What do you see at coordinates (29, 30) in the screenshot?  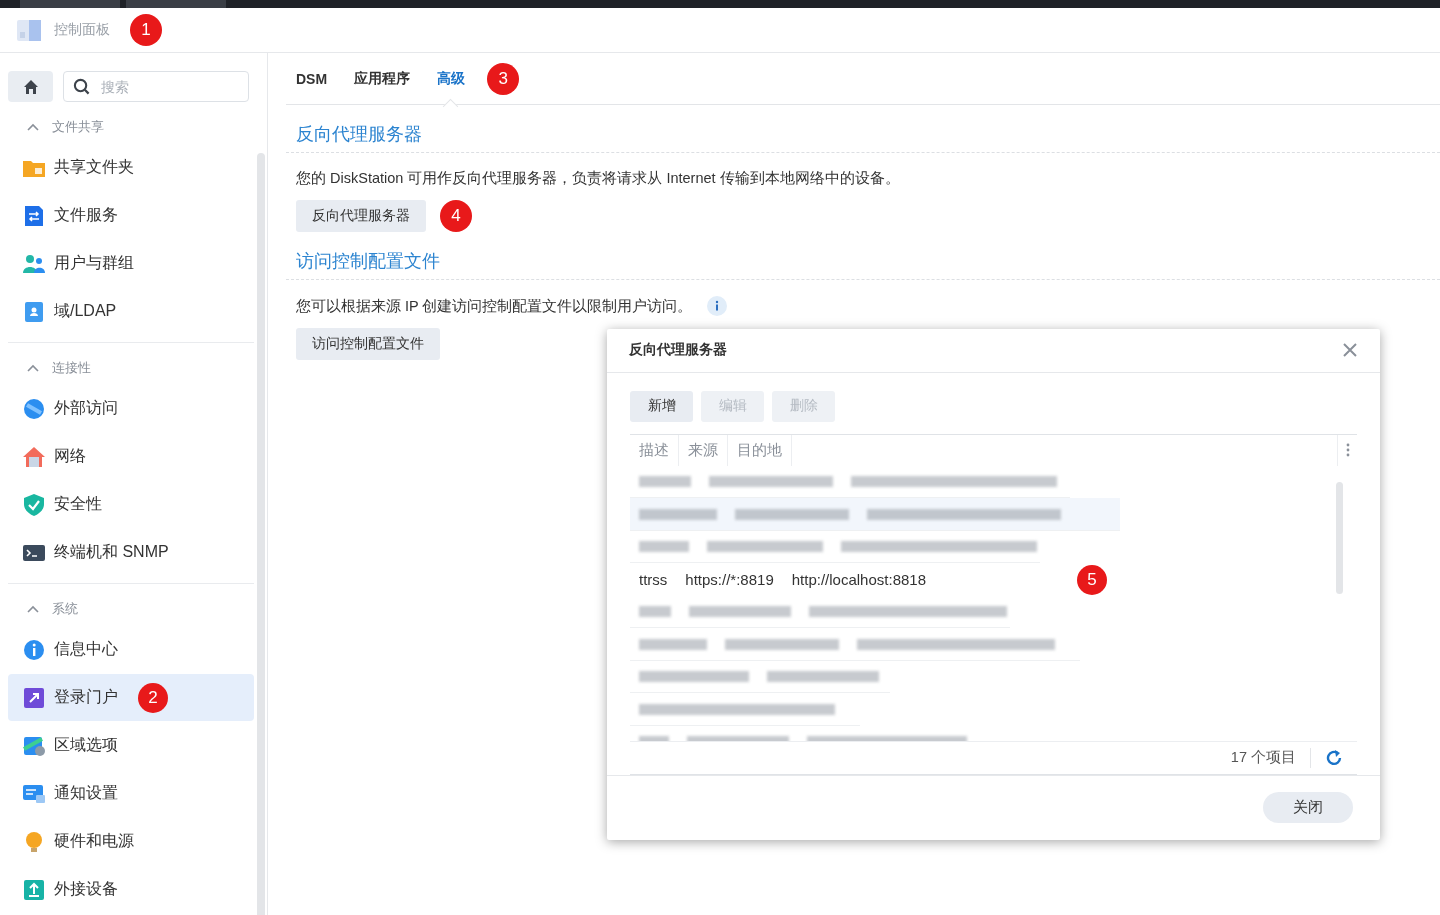 I see `control-panel-icon` at bounding box center [29, 30].